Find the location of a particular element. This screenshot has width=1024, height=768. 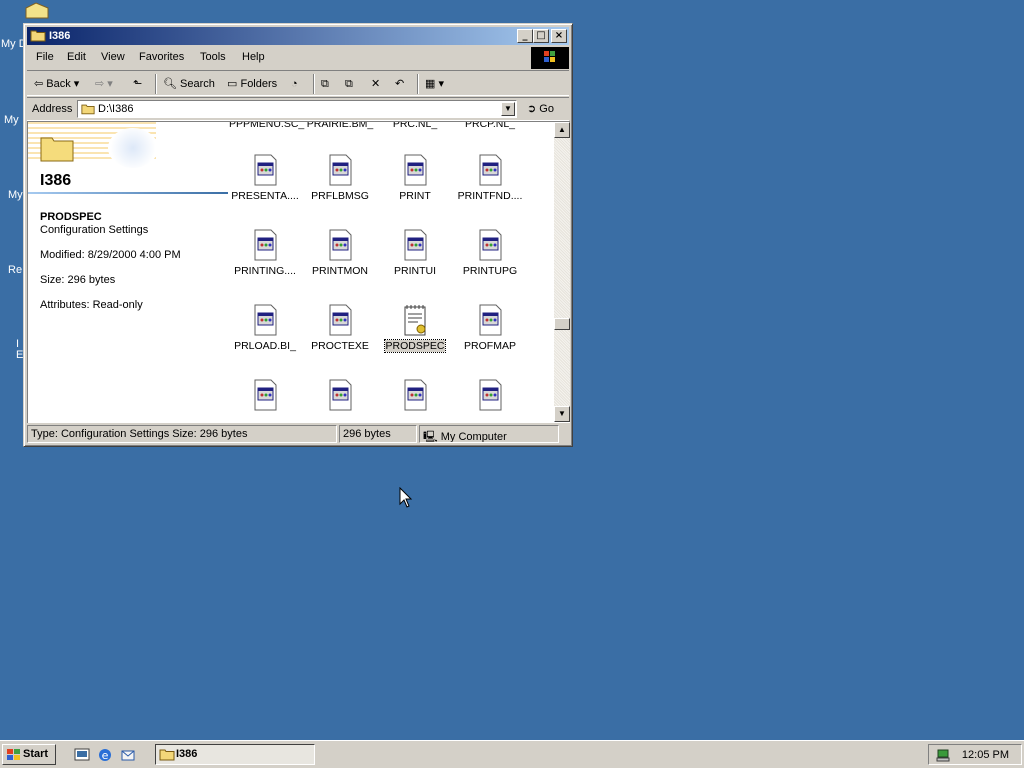

file-label: PPPMENU.SC_ is located at coordinates (267, 125).